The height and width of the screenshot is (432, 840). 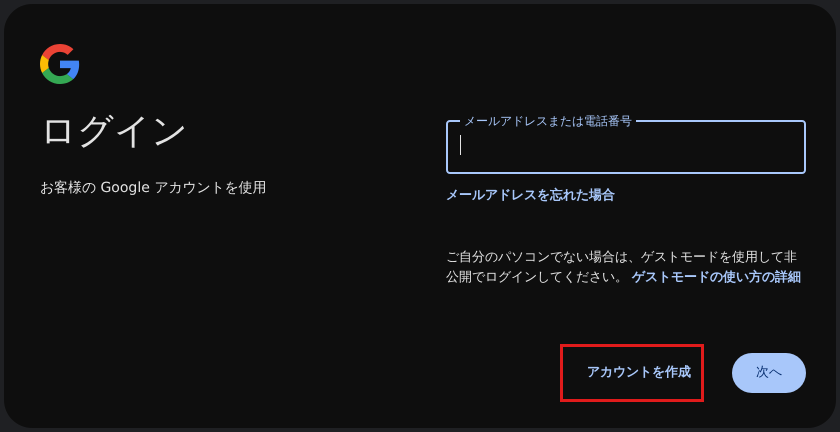 I want to click on email-field: メールアドレスまたは電話番号, so click(x=626, y=143).